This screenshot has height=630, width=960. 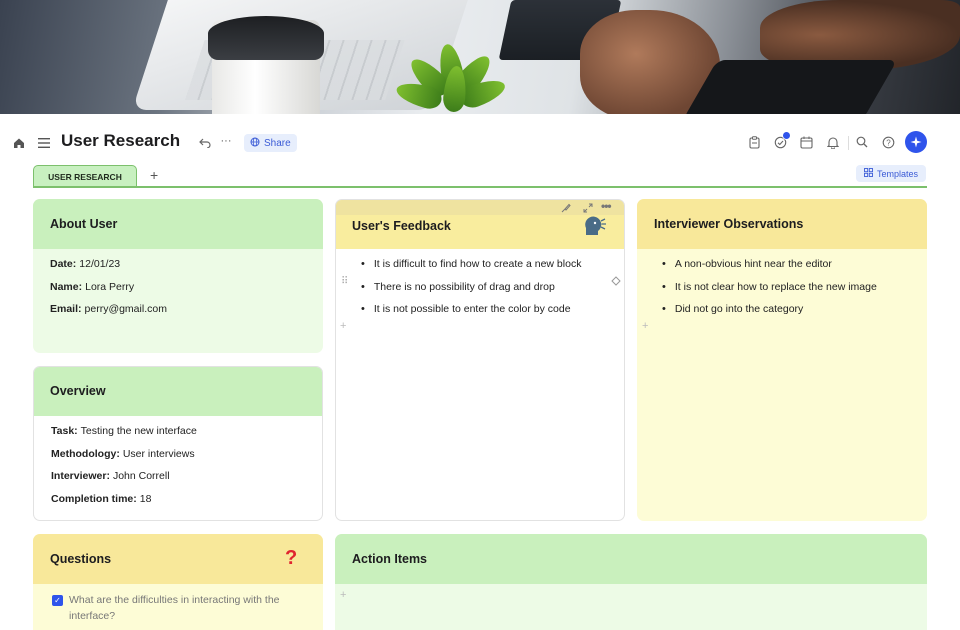 I want to click on card-title: Interviewer Observations, so click(x=782, y=224).